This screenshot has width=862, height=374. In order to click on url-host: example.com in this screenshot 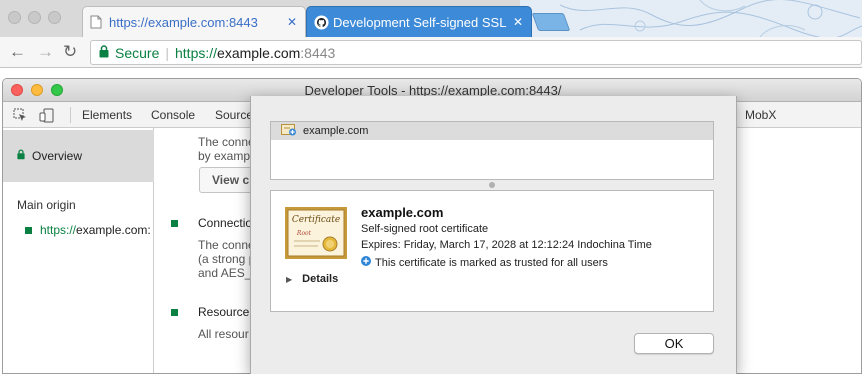, I will do `click(259, 52)`.